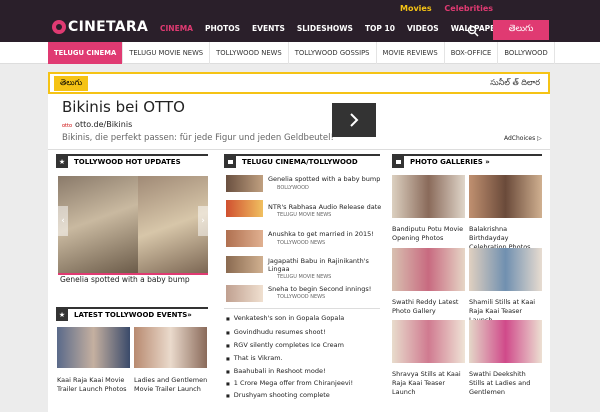 Image resolution: width=600 pixels, height=412 pixels. What do you see at coordinates (324, 179) in the screenshot?
I see `news-title-1: Genelia spotted with a baby bump` at bounding box center [324, 179].